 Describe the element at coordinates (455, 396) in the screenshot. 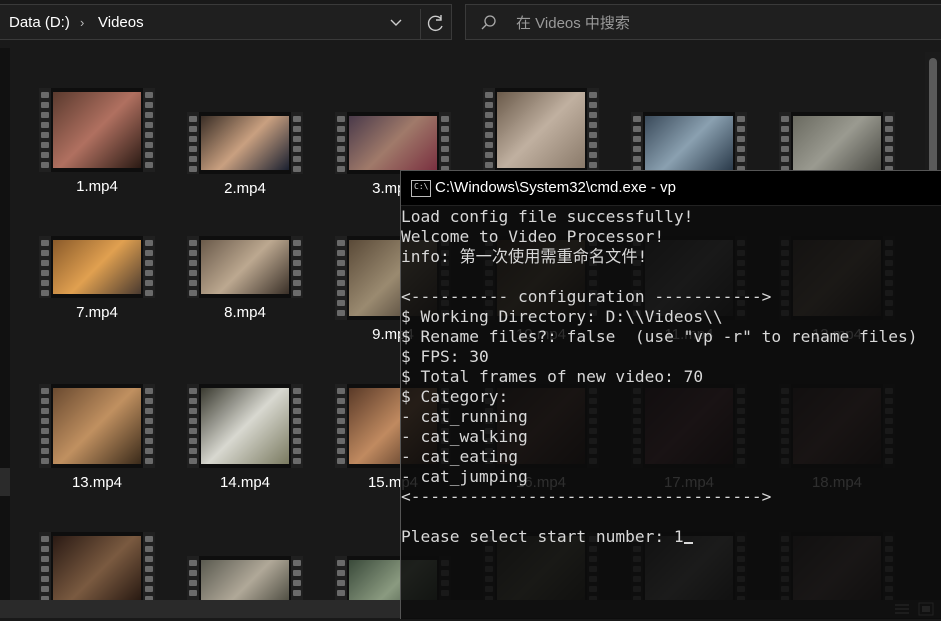

I see `console-line: $ Category:` at that location.